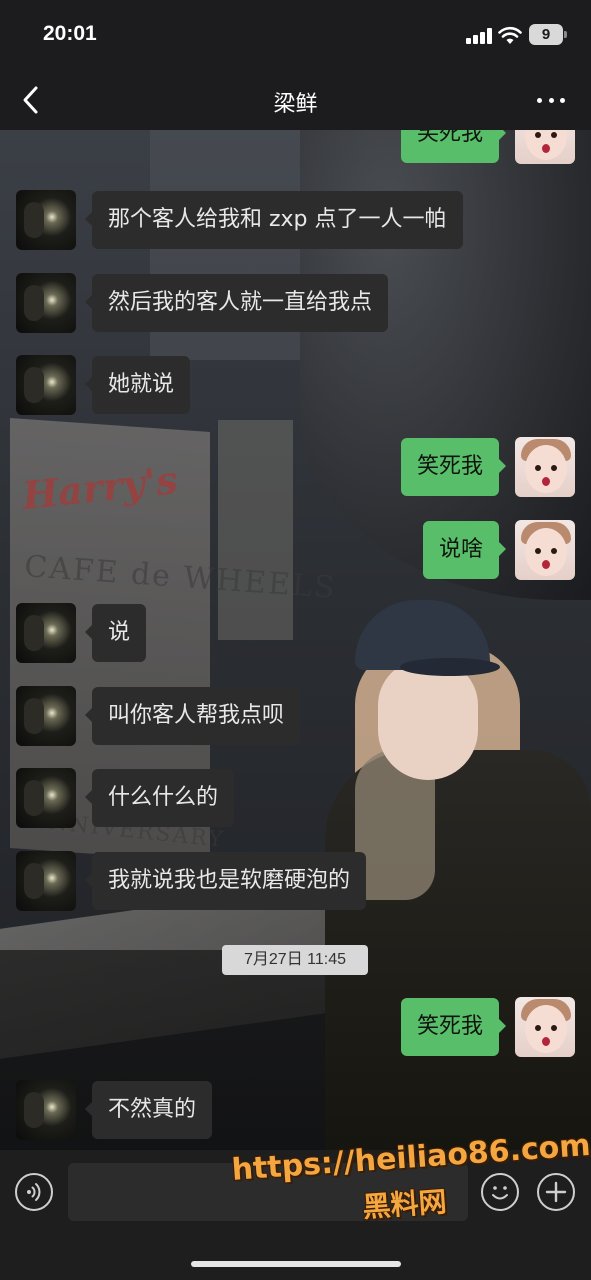 Image resolution: width=591 pixels, height=1280 pixels. I want to click on message-row-incoming: 说, so click(81, 633).